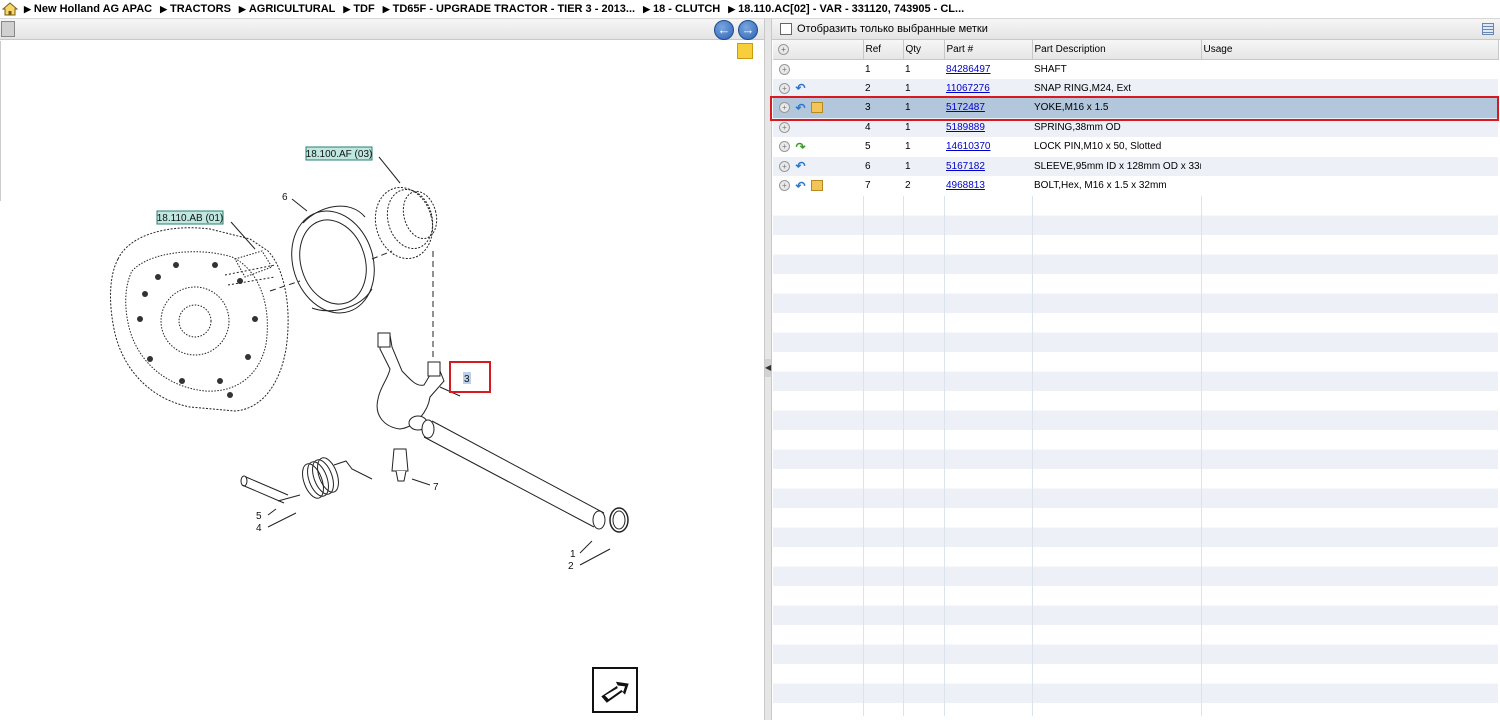 The height and width of the screenshot is (720, 1500). I want to click on table-row-selected: + ↶ 3 1 5172487 YOKE,M16 x 1.5, so click(1135, 108).